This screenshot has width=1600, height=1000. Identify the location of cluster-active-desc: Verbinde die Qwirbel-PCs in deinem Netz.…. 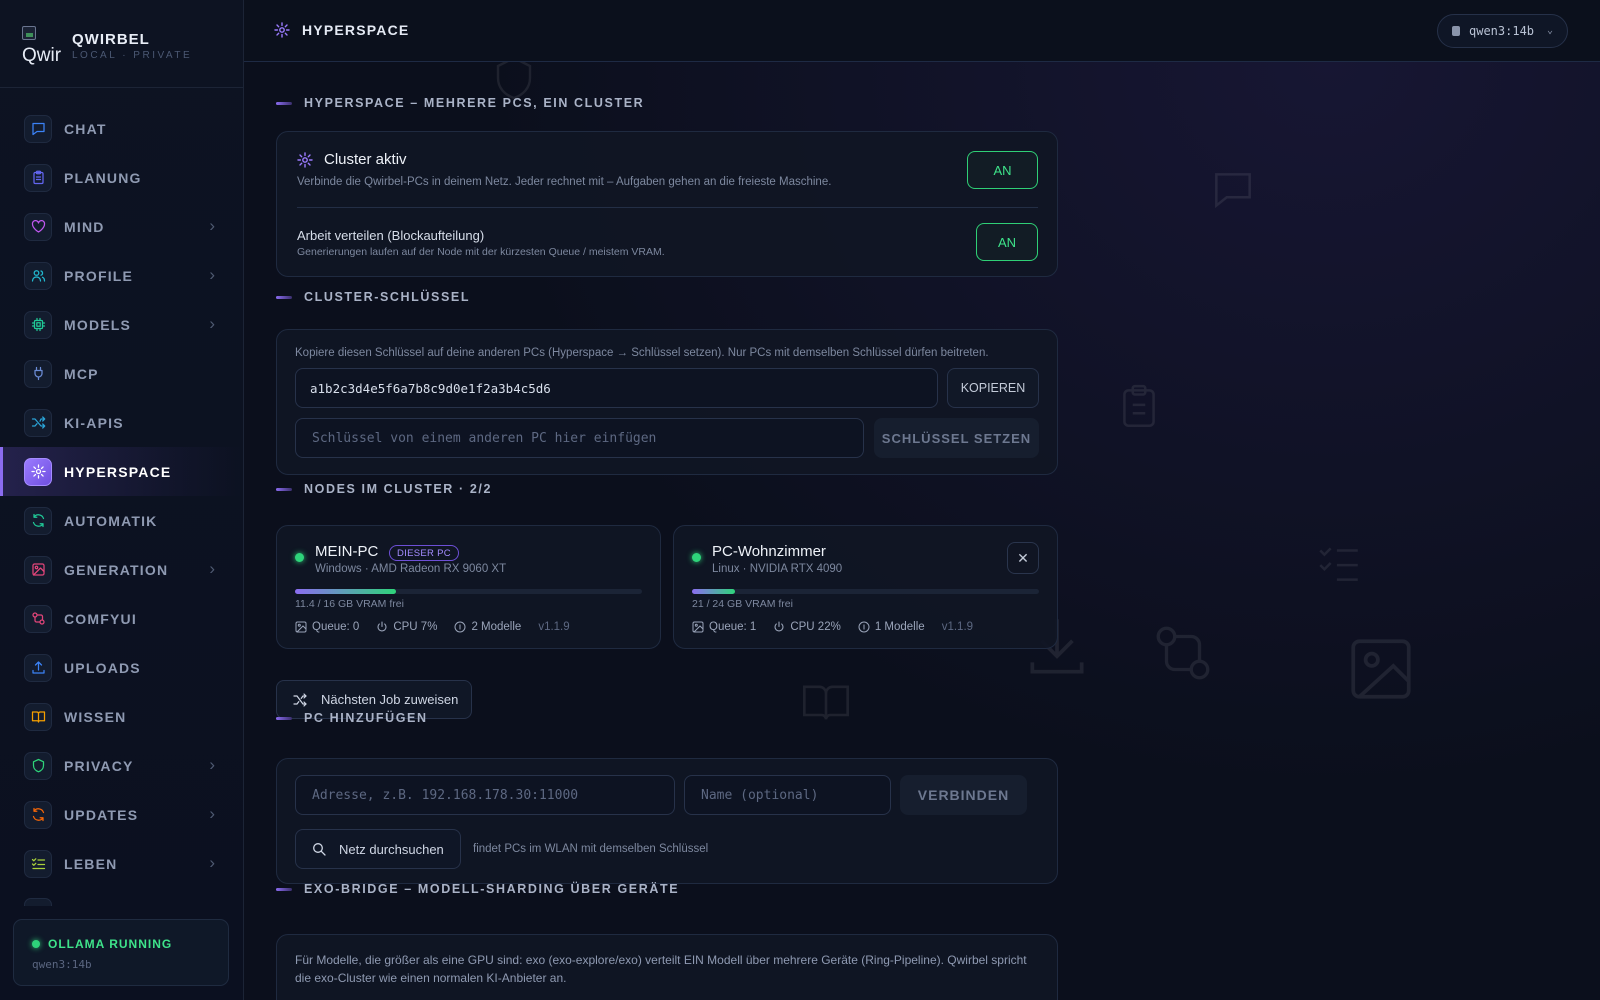
(564, 182).